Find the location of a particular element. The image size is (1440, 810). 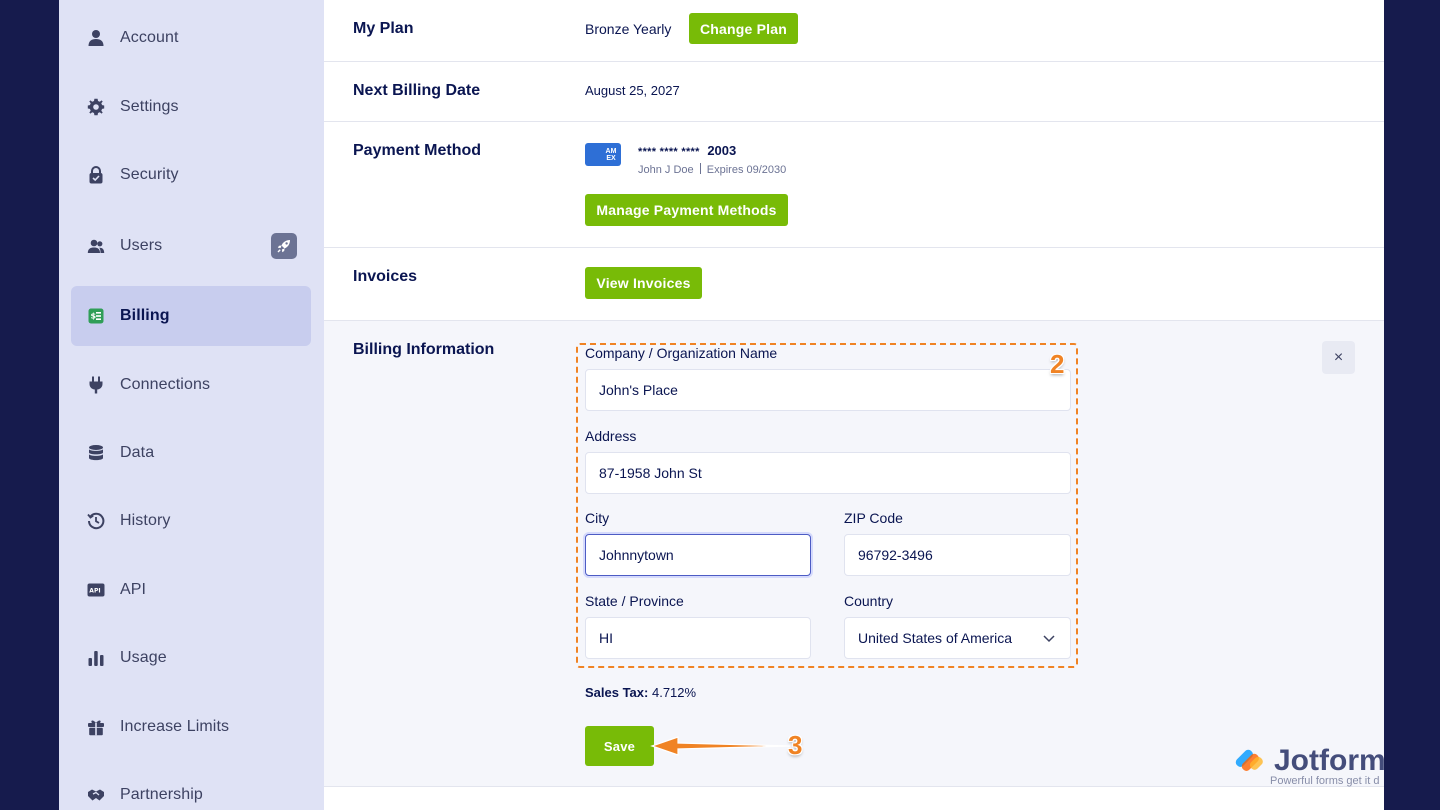

sidebar-item-label: Users is located at coordinates (141, 245).